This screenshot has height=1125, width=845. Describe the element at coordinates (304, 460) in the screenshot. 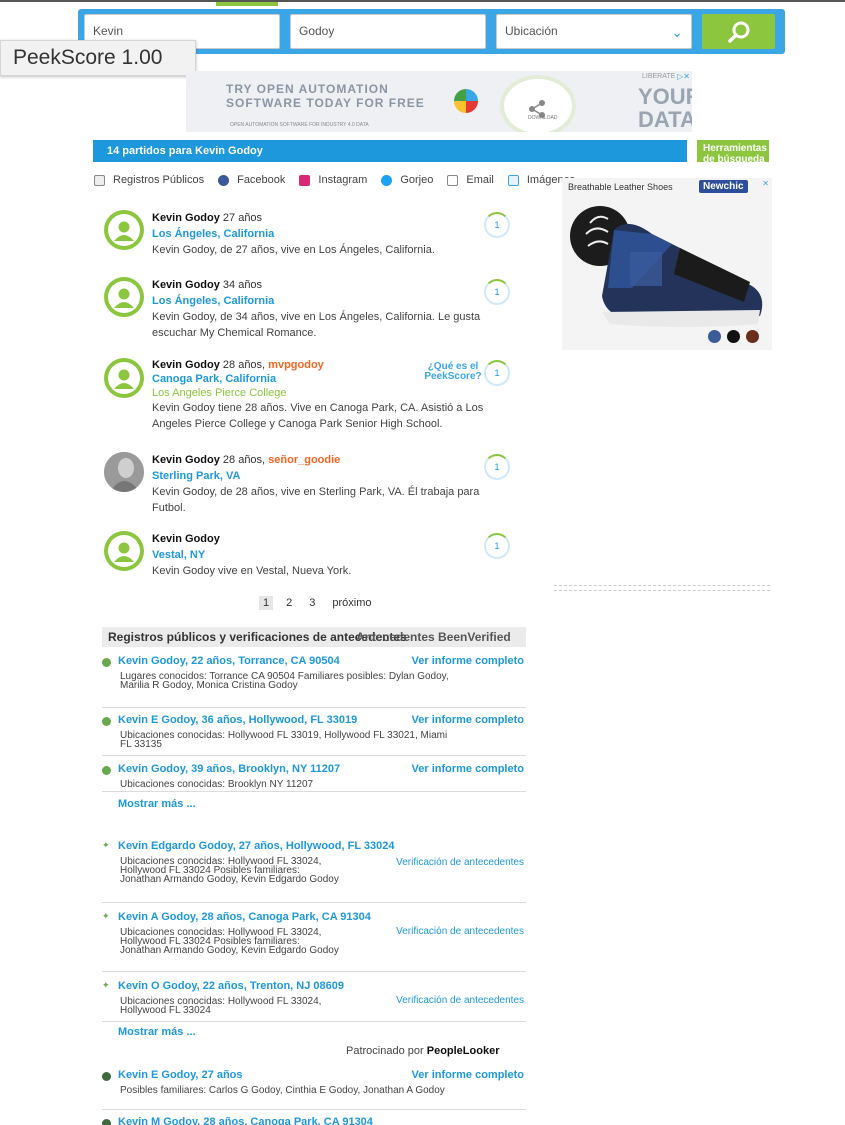

I see `person-username: señor_goodie` at that location.